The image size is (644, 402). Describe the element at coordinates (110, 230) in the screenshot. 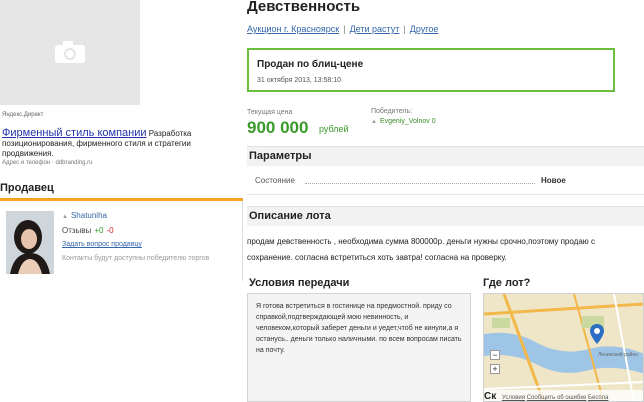

I see `reviews-negative: -0` at that location.